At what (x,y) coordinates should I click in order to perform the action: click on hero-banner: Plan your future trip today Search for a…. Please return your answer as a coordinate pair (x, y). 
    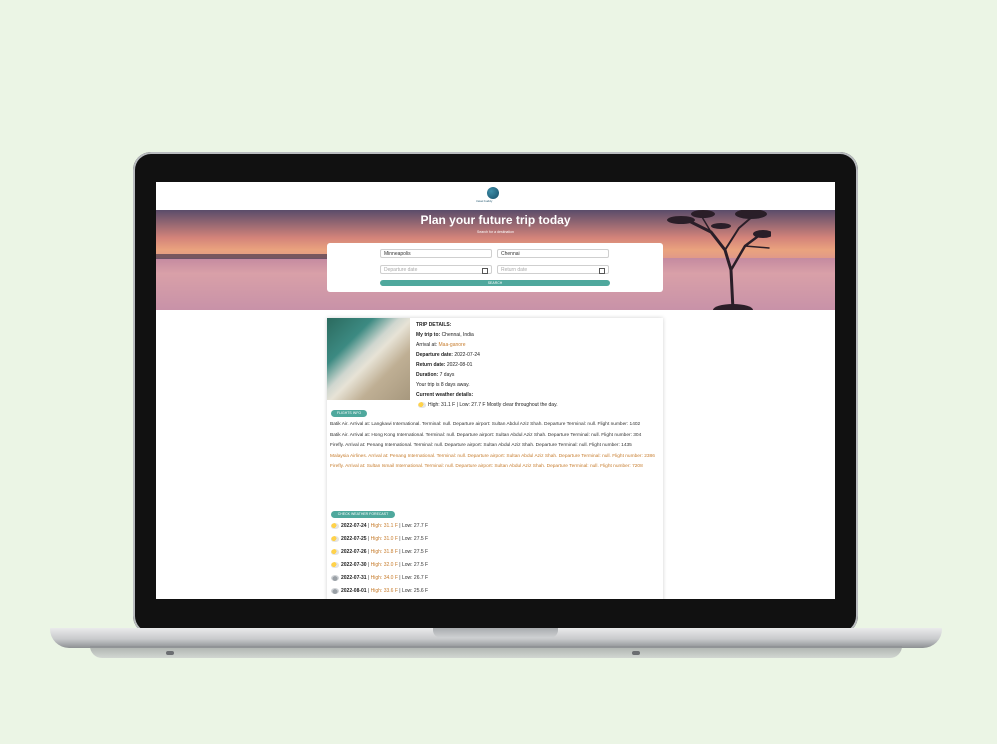
    Looking at the image, I should click on (495, 260).